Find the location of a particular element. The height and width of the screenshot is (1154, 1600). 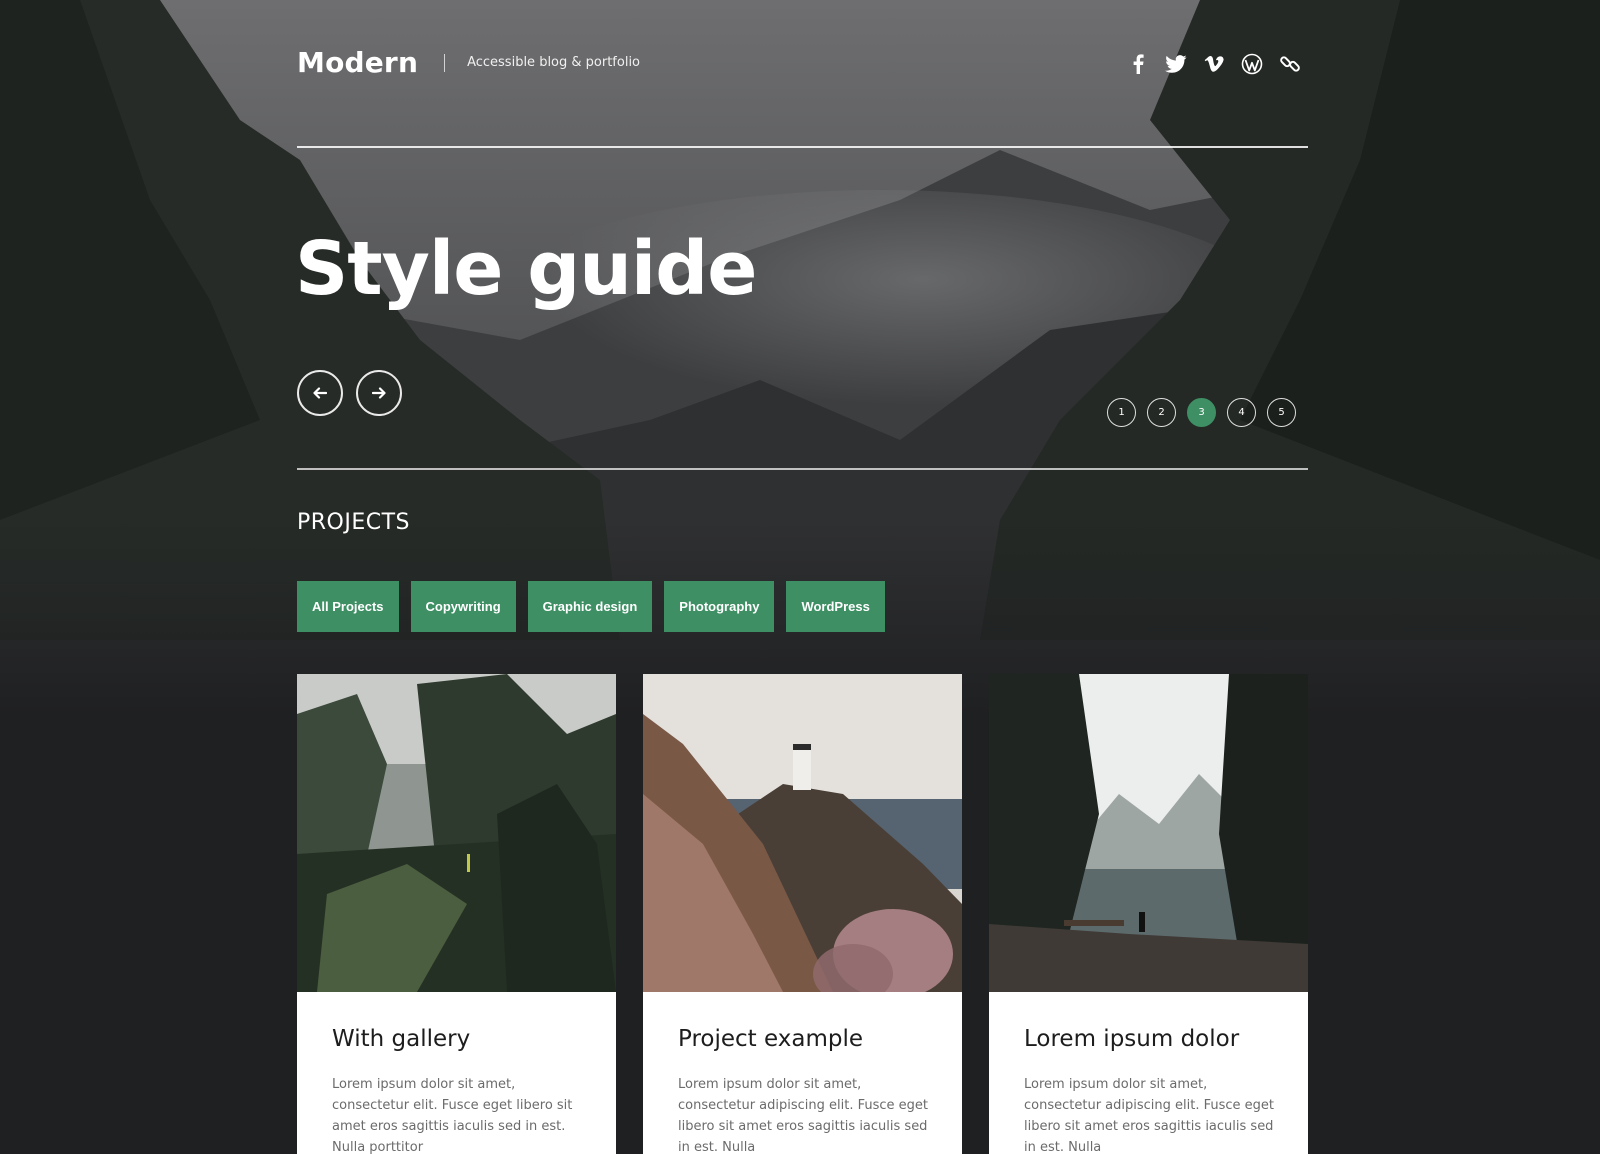

arrow-left-icon is located at coordinates (320, 393).